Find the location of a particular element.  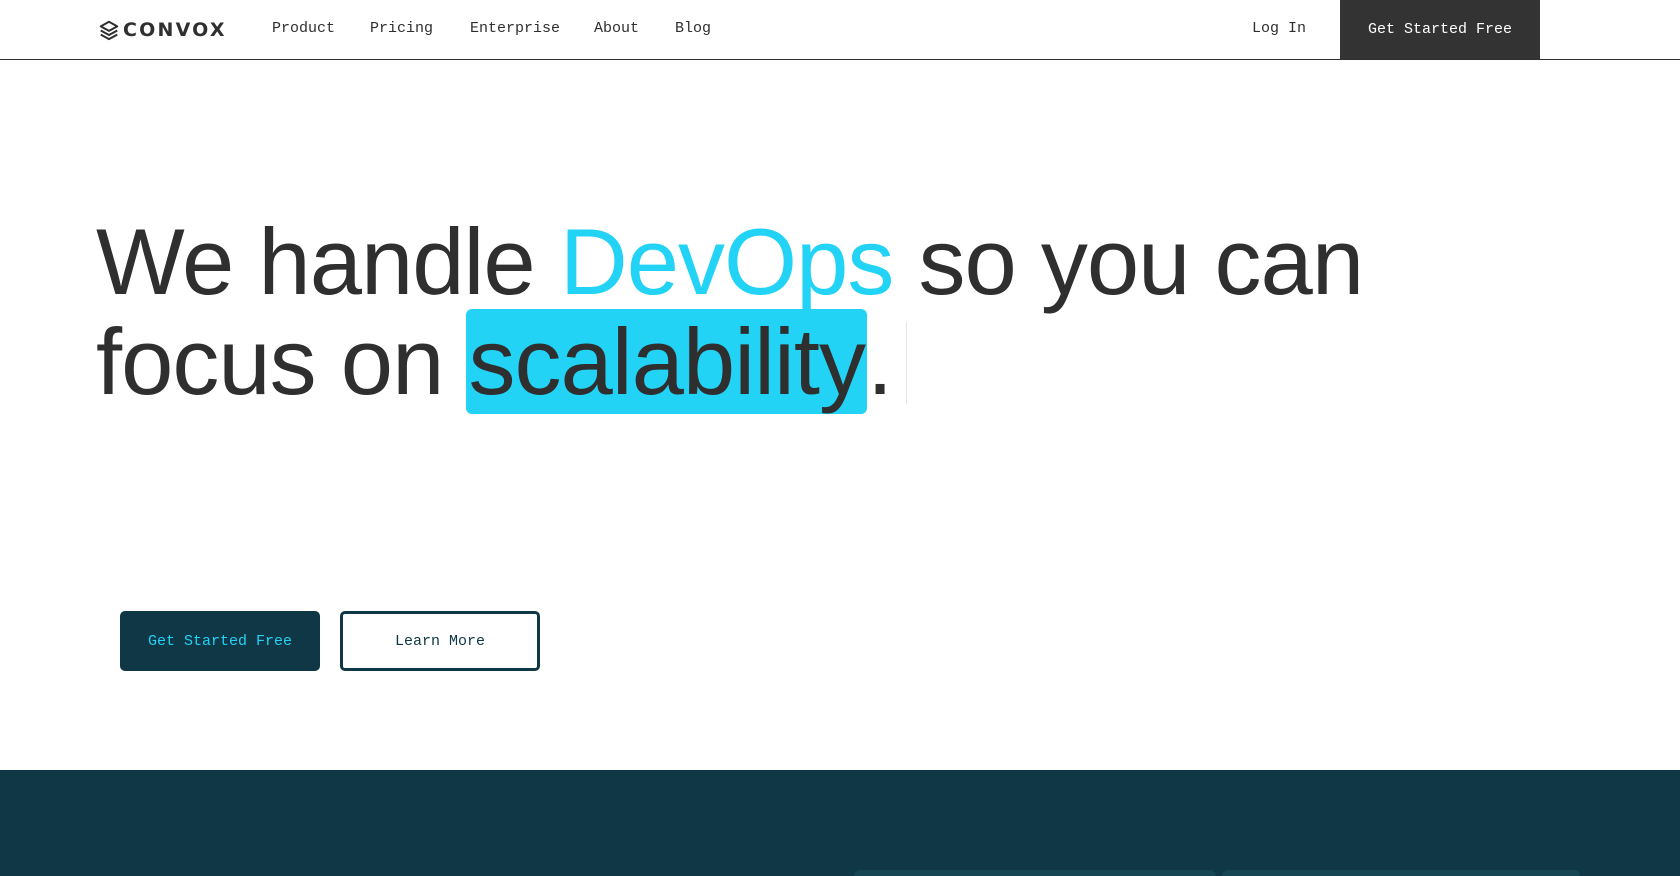

hero-text-2: so you can is located at coordinates (1128, 261).